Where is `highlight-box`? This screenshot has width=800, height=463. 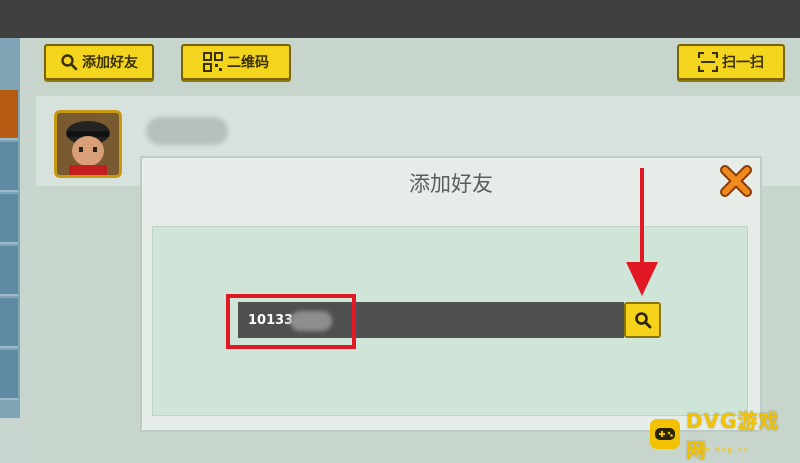
highlight-box is located at coordinates (291, 321).